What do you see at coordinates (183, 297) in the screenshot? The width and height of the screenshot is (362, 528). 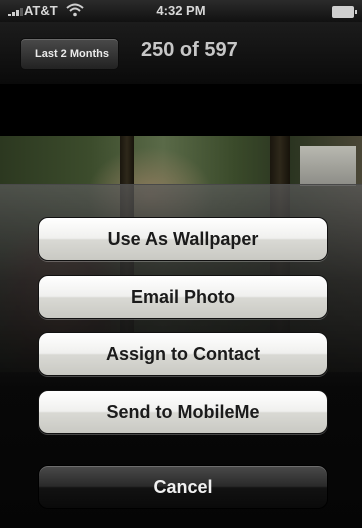 I see `email-photo-button: Email Photo` at bounding box center [183, 297].